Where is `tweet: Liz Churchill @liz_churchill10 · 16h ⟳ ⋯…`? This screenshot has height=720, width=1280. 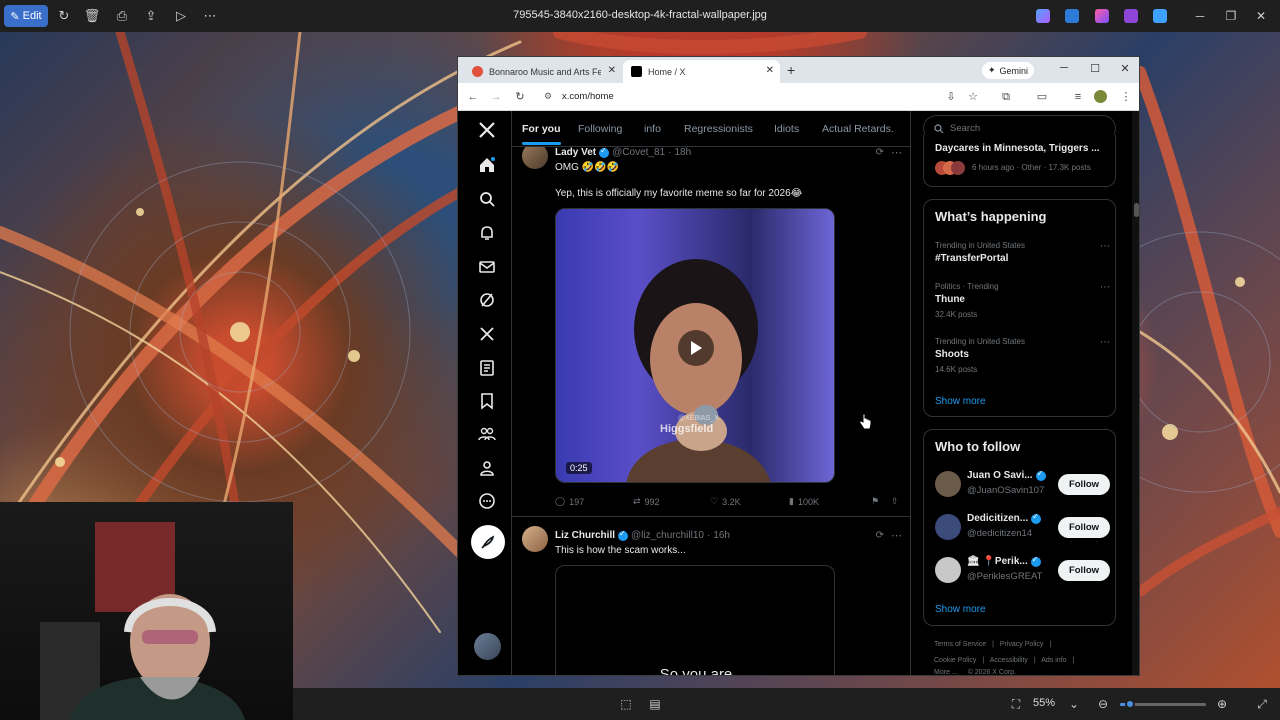
tweet: Liz Churchill @liz_churchill10 · 16h ⟳ ⋯… is located at coordinates (711, 596).